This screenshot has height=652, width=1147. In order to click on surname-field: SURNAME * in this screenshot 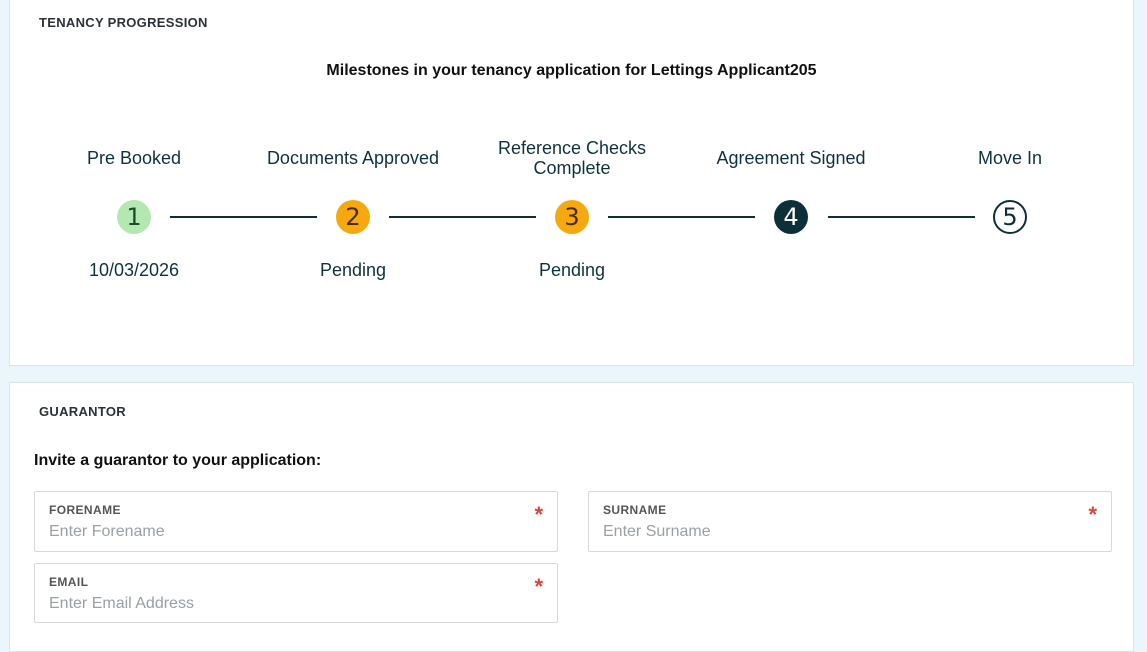, I will do `click(850, 521)`.